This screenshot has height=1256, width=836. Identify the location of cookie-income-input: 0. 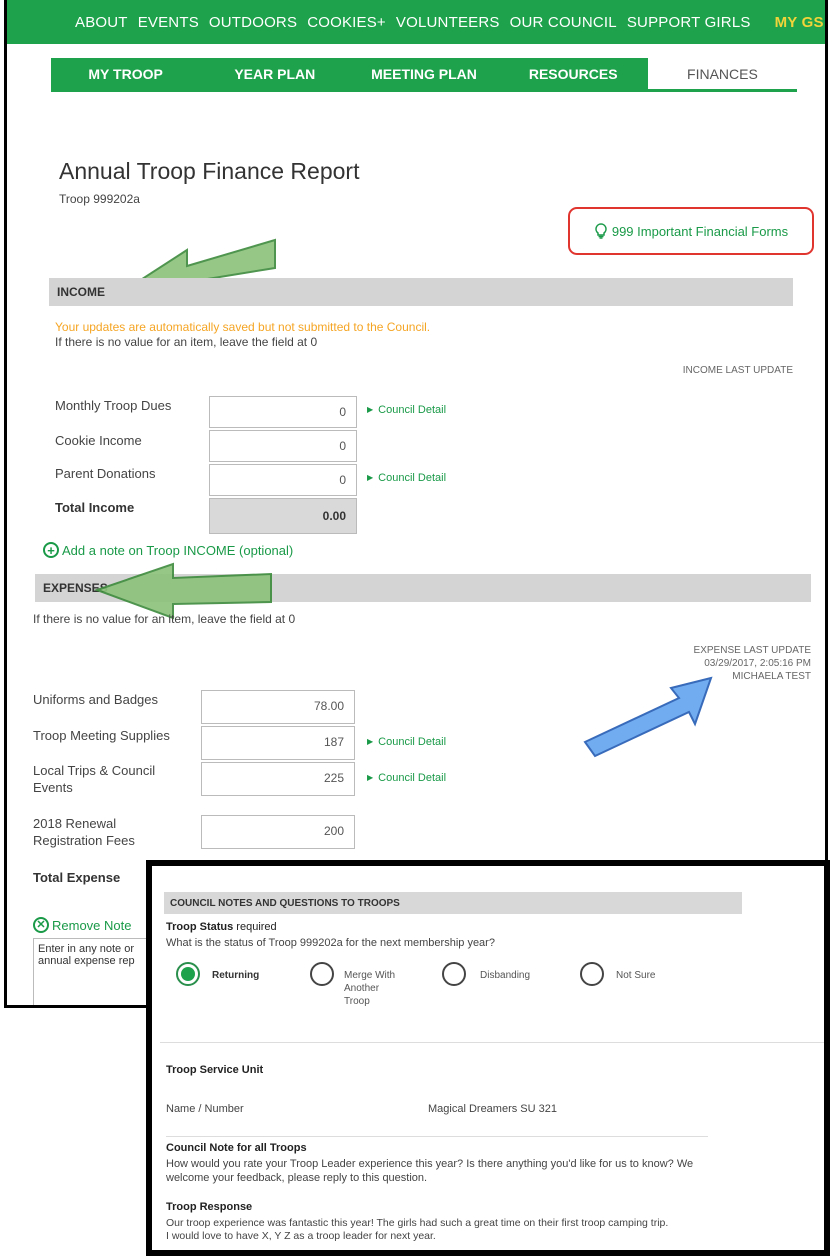
(283, 446).